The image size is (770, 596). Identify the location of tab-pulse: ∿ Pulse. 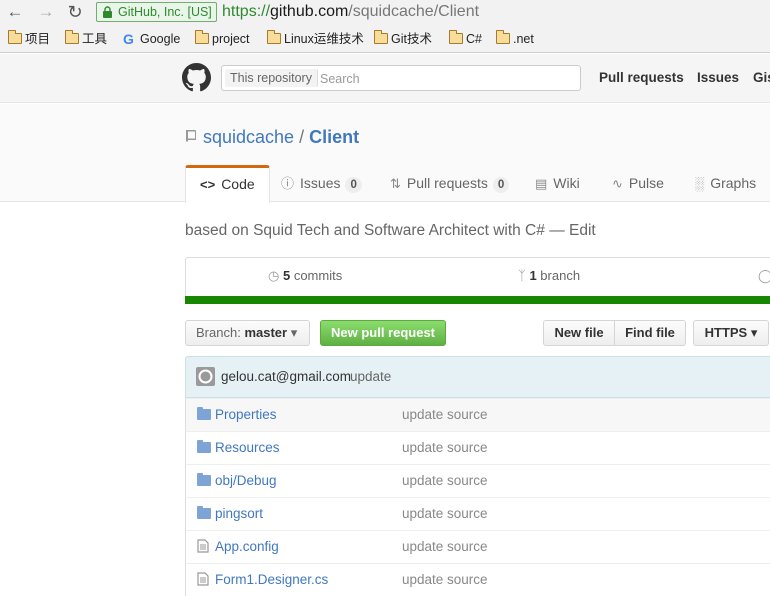
(638, 184).